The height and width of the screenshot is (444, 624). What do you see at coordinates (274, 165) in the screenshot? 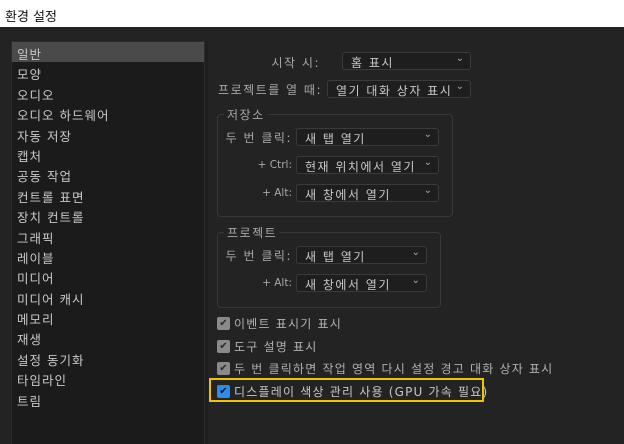
I see `bin-ctrl-label: + Ctrl:` at bounding box center [274, 165].